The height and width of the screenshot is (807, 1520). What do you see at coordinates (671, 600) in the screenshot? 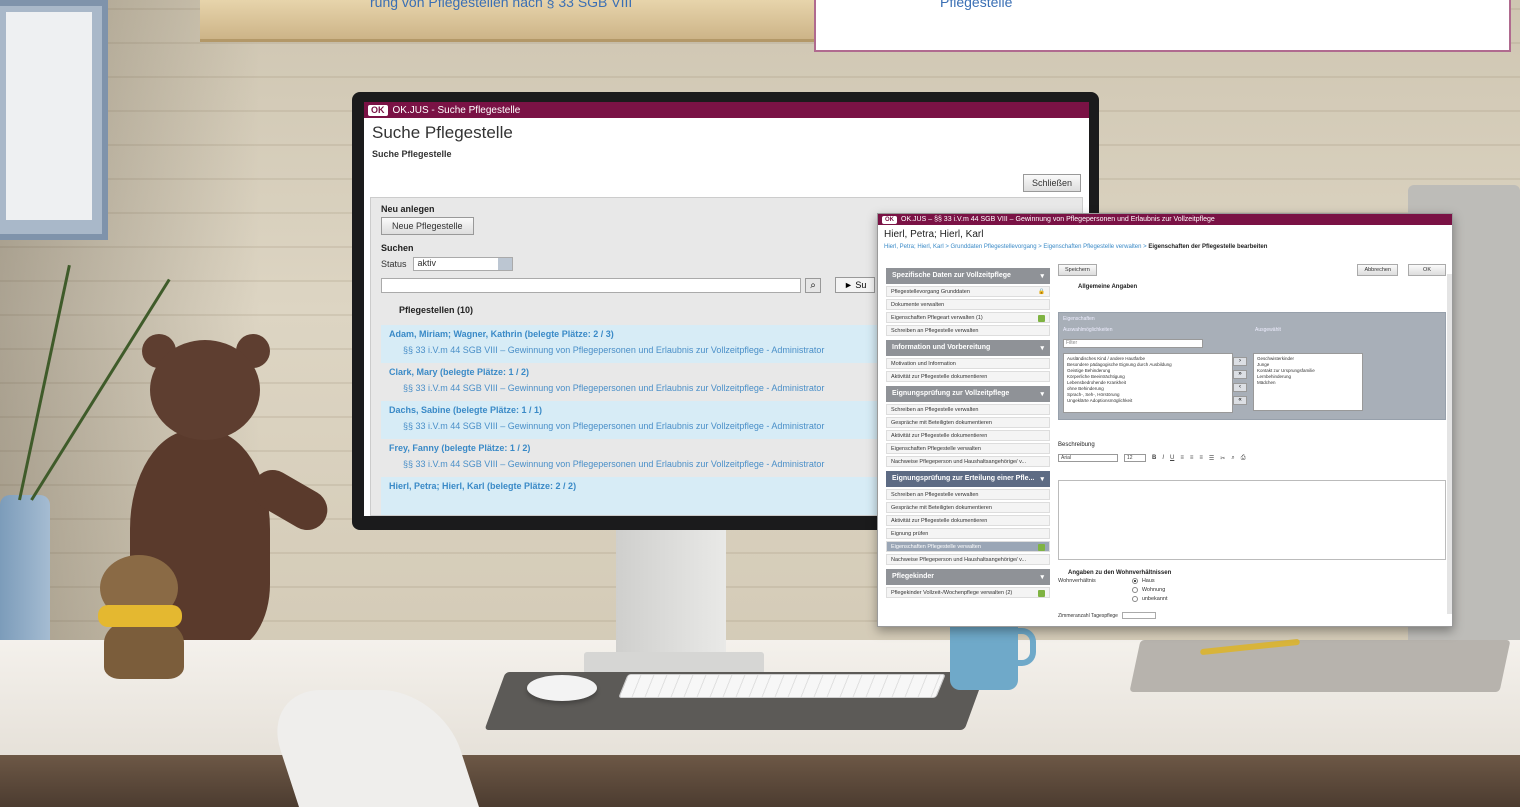
I see `monitor-stand` at bounding box center [671, 600].